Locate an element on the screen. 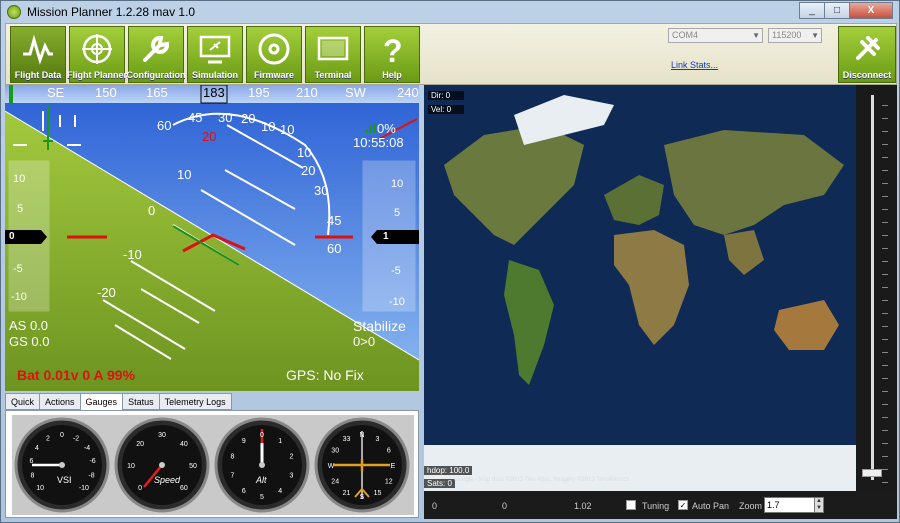  autopan-checkbox: ✓ is located at coordinates (683, 505).